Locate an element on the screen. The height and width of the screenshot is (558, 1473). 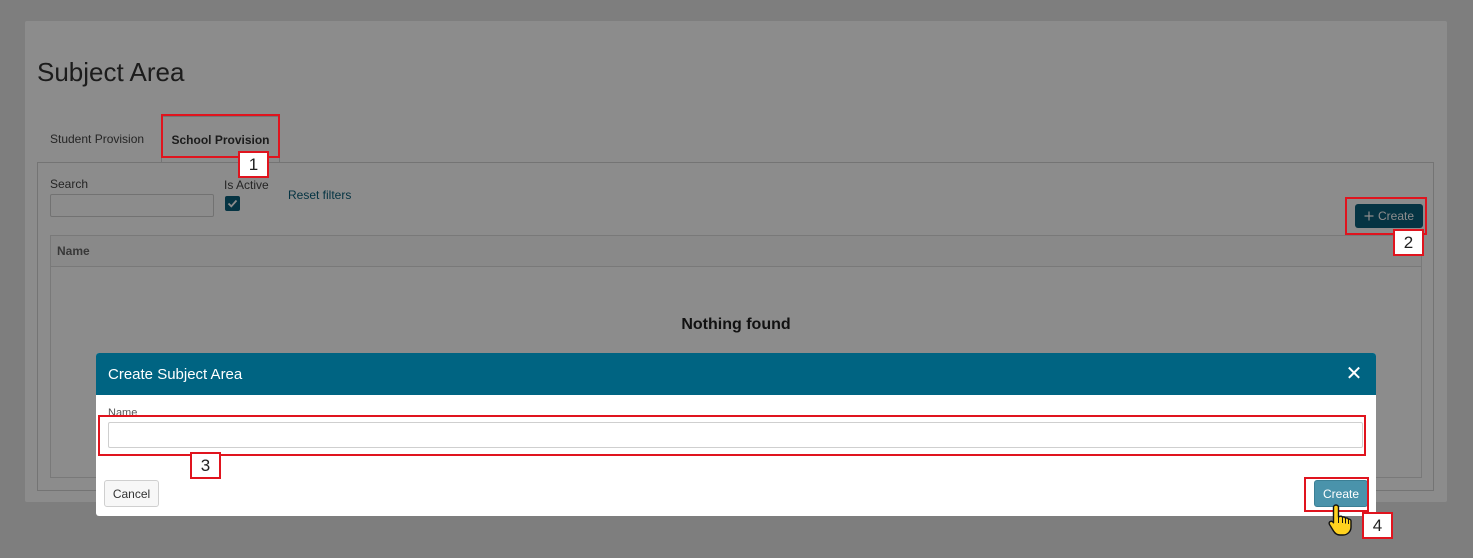
step-badge-2: 2 is located at coordinates (1408, 242).